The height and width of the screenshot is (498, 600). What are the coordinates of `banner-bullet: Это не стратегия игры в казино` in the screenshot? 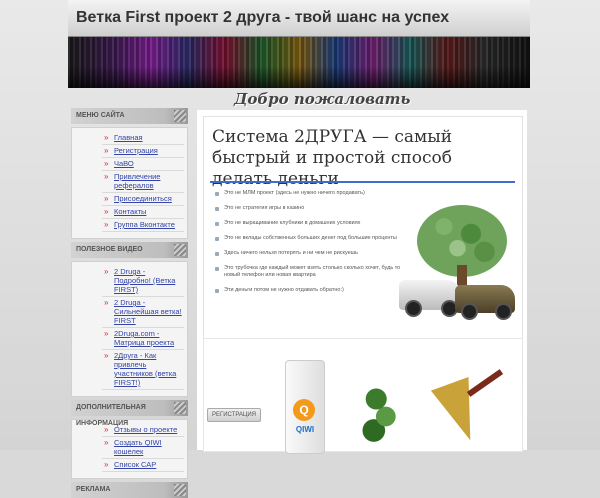 It's located at (309, 208).